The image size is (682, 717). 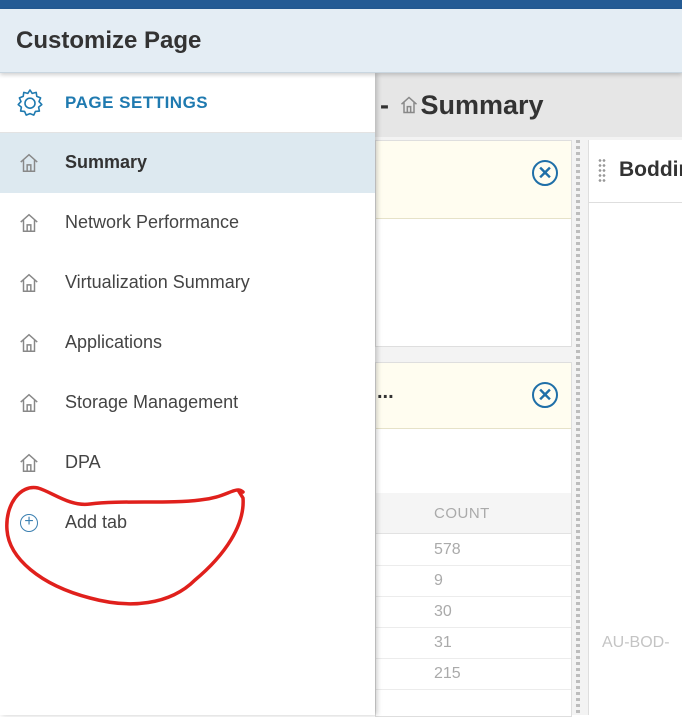 I want to click on plus-circle-icon: +, so click(x=29, y=523).